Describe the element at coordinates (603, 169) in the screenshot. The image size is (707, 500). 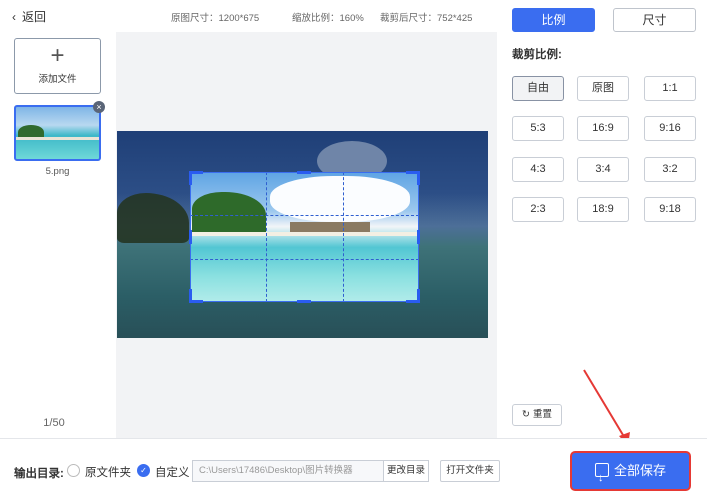
I see `ratio-option: 3:4` at that location.